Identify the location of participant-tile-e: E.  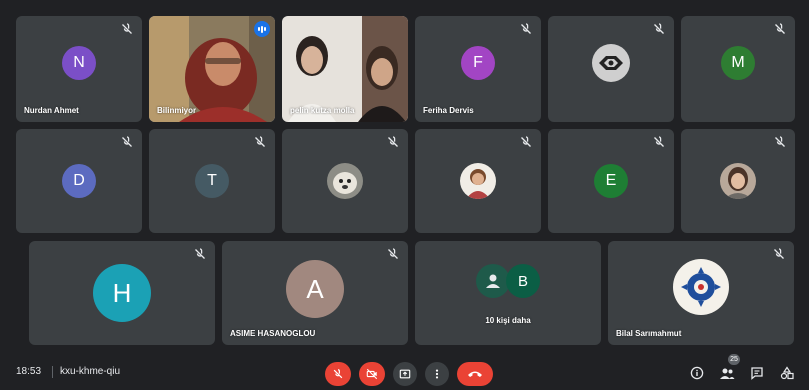
(611, 181).